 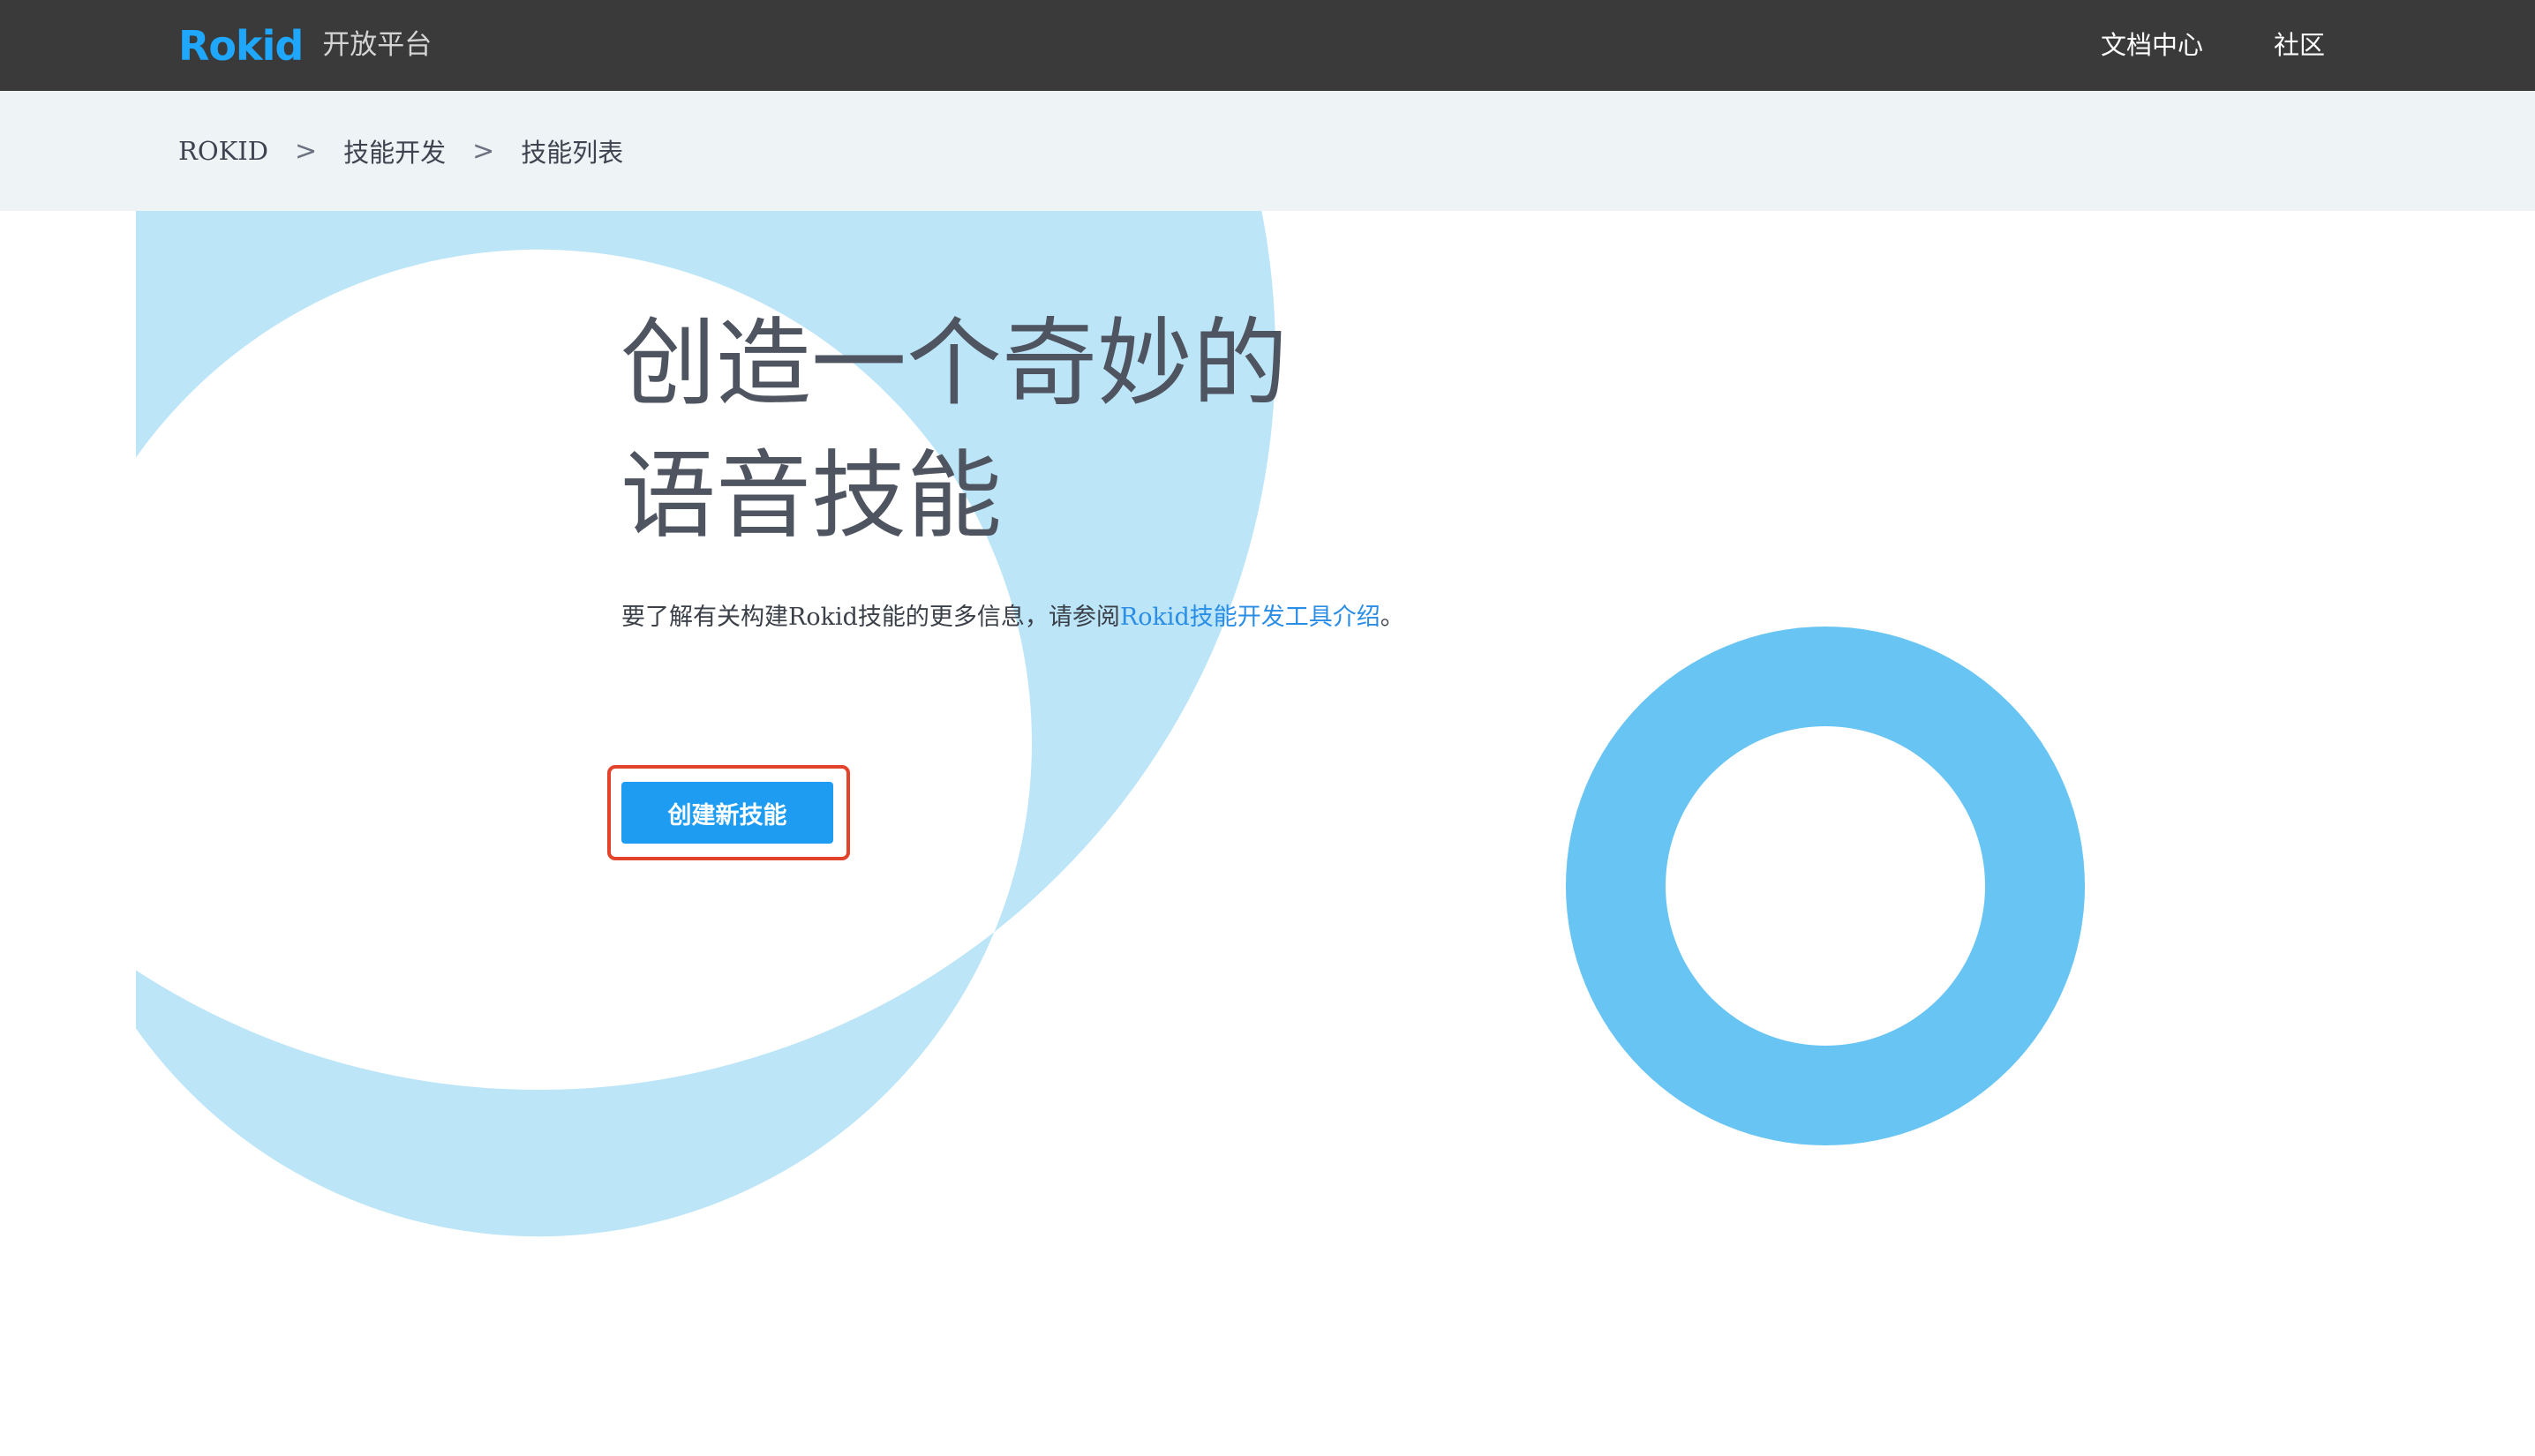 I want to click on top-navbar: Rokid 开放平台 文档中心 社区, so click(x=1267, y=45).